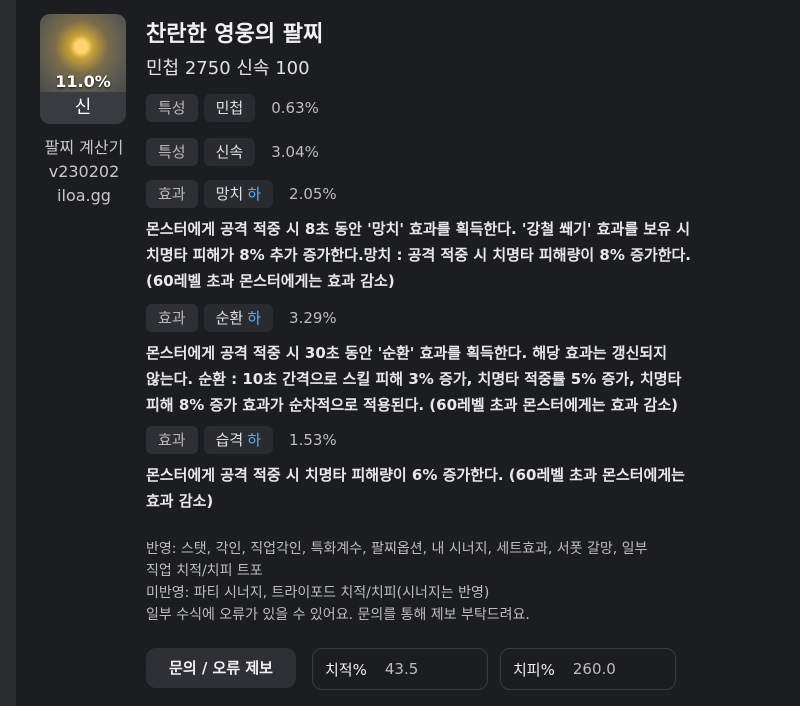  I want to click on note-line: 직업 치적/치피 트포, so click(204, 571).